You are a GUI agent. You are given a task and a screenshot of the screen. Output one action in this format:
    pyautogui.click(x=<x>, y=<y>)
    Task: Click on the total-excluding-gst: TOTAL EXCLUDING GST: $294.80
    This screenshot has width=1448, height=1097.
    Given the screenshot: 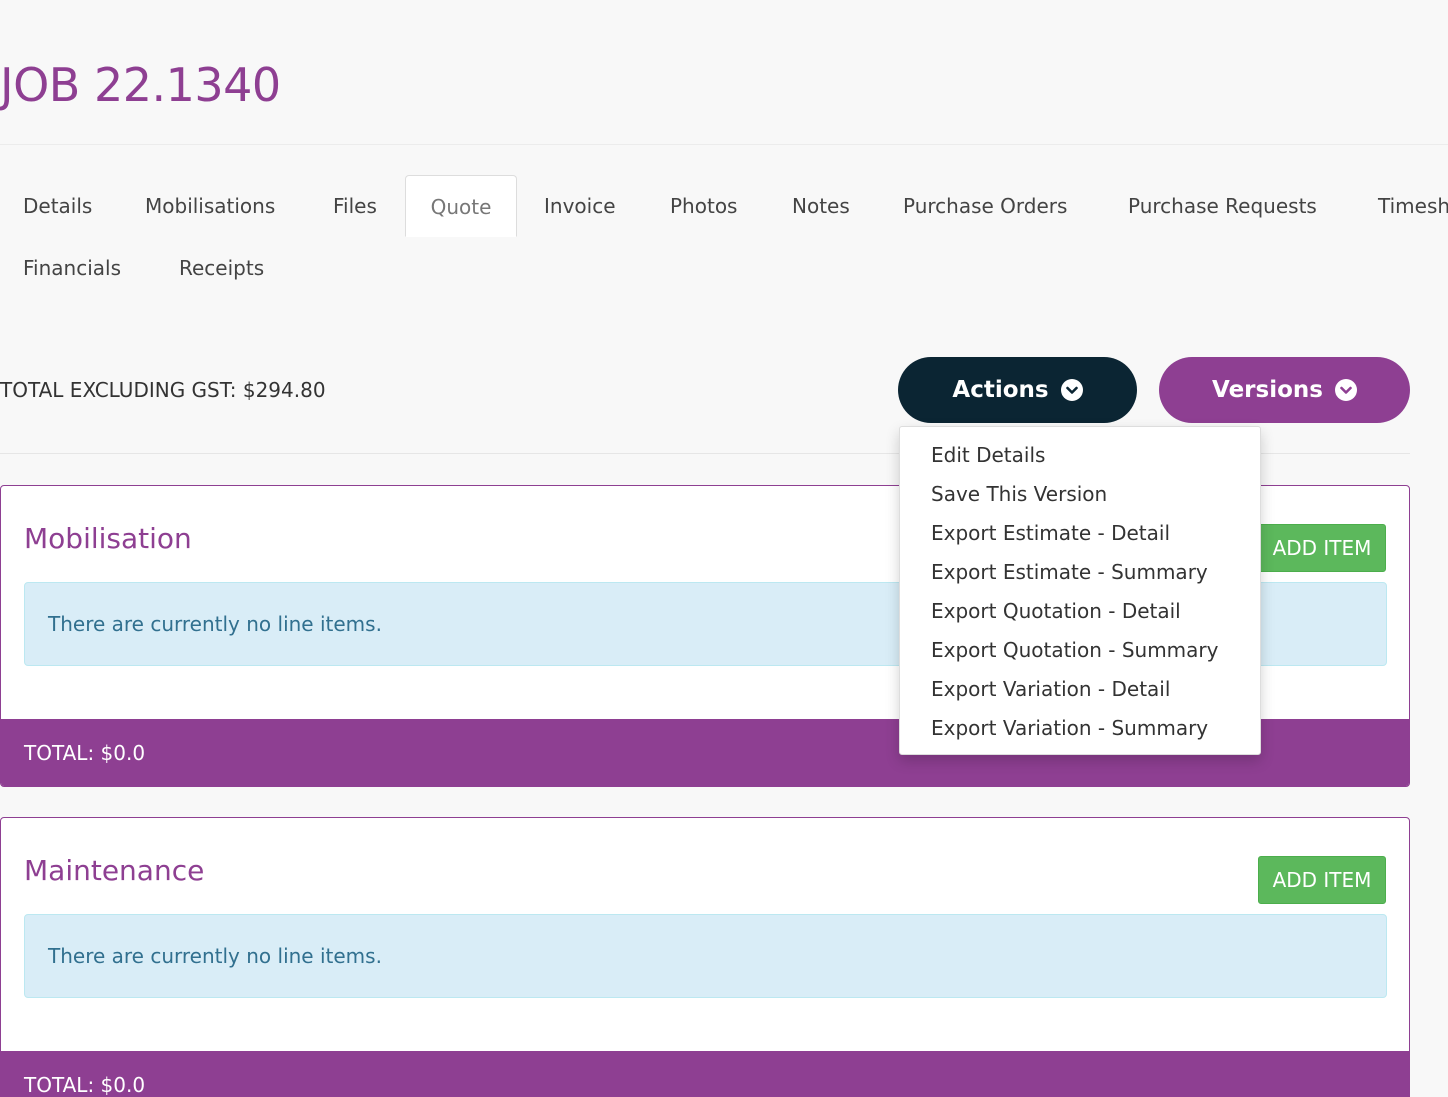 What is the action you would take?
    pyautogui.click(x=163, y=390)
    